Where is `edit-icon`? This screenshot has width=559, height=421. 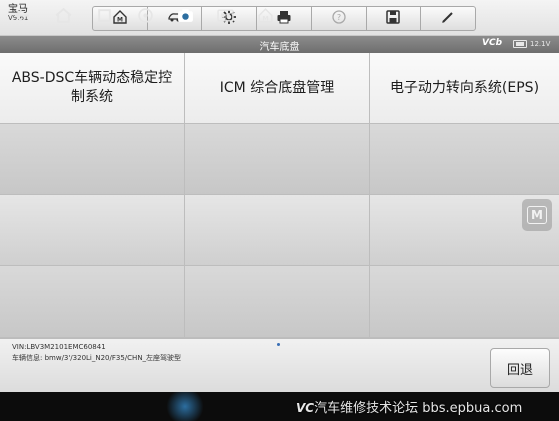
edit-icon is located at coordinates (448, 19).